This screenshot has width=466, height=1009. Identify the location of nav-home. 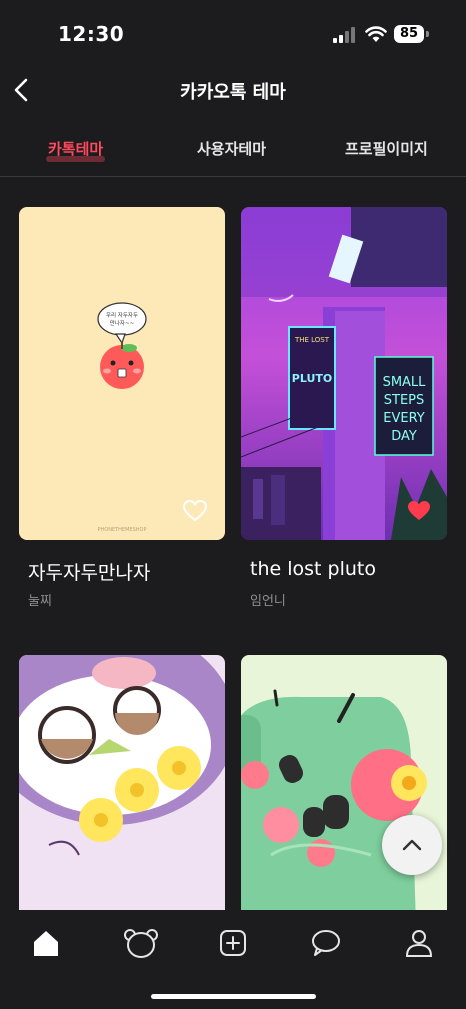
(46, 943).